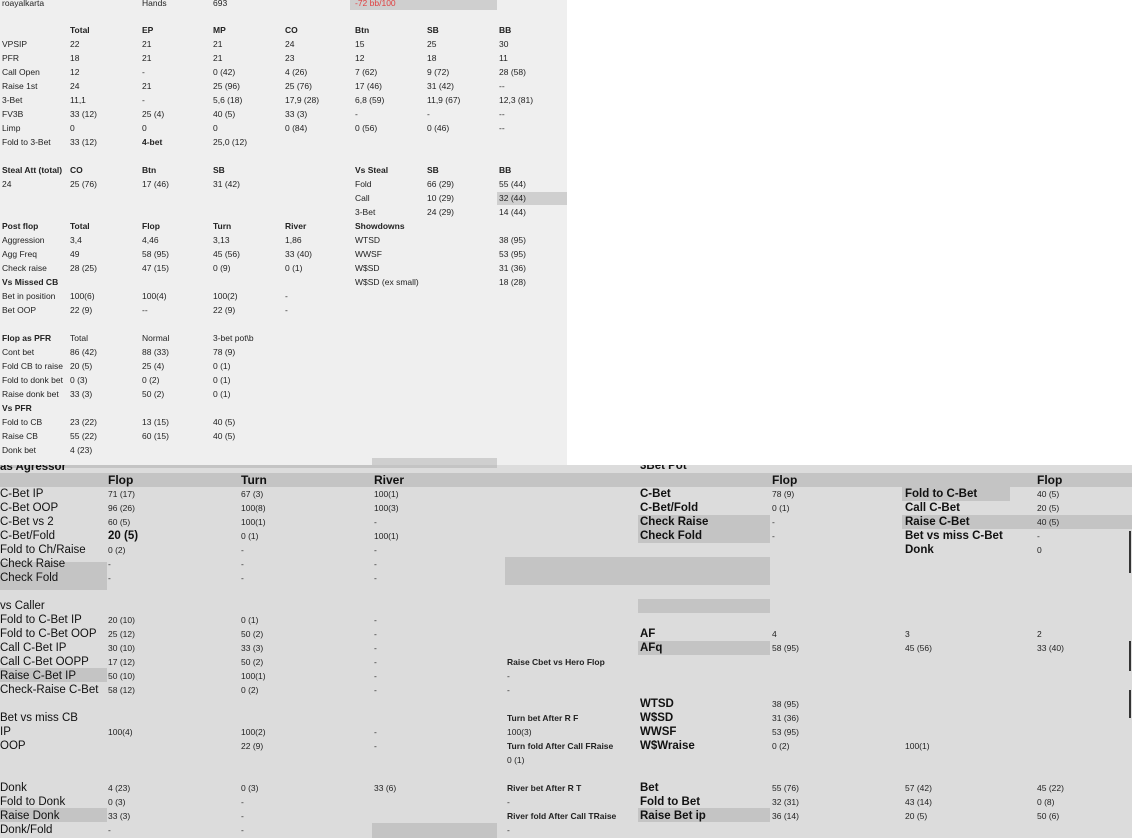  I want to click on donk-value: -, so click(242, 816).